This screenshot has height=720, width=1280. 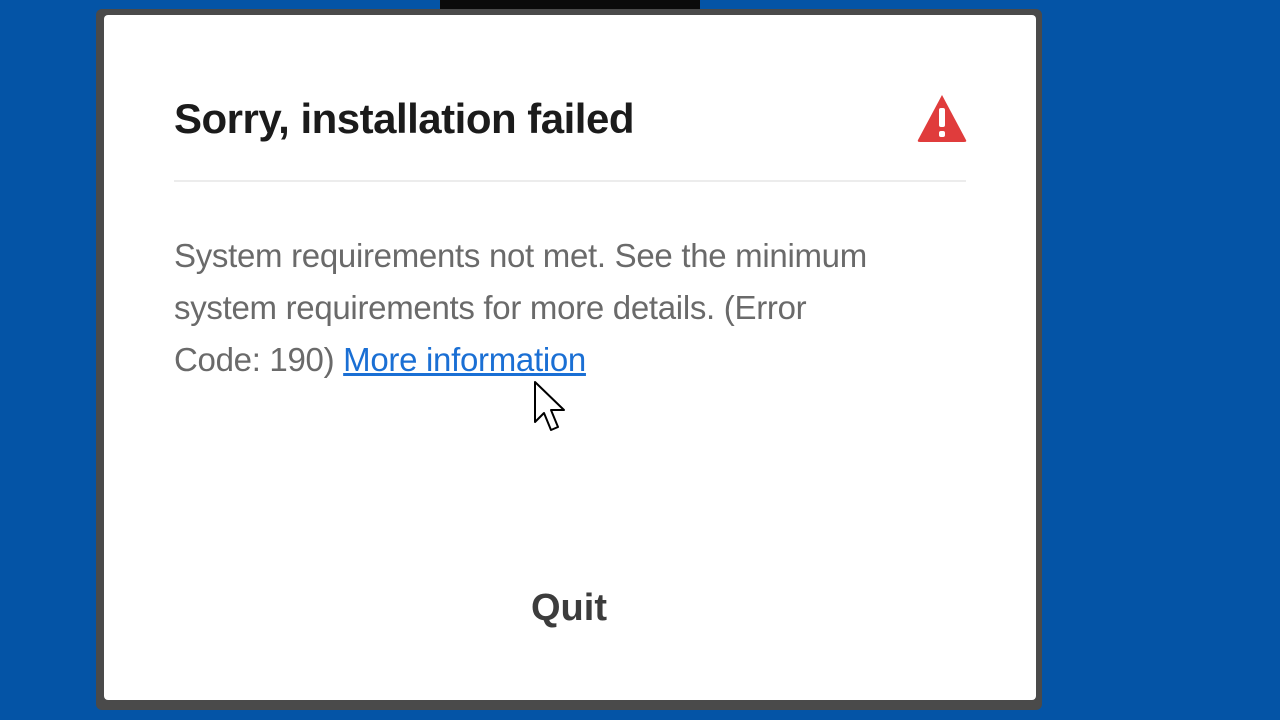 I want to click on warning-icon, so click(x=942, y=118).